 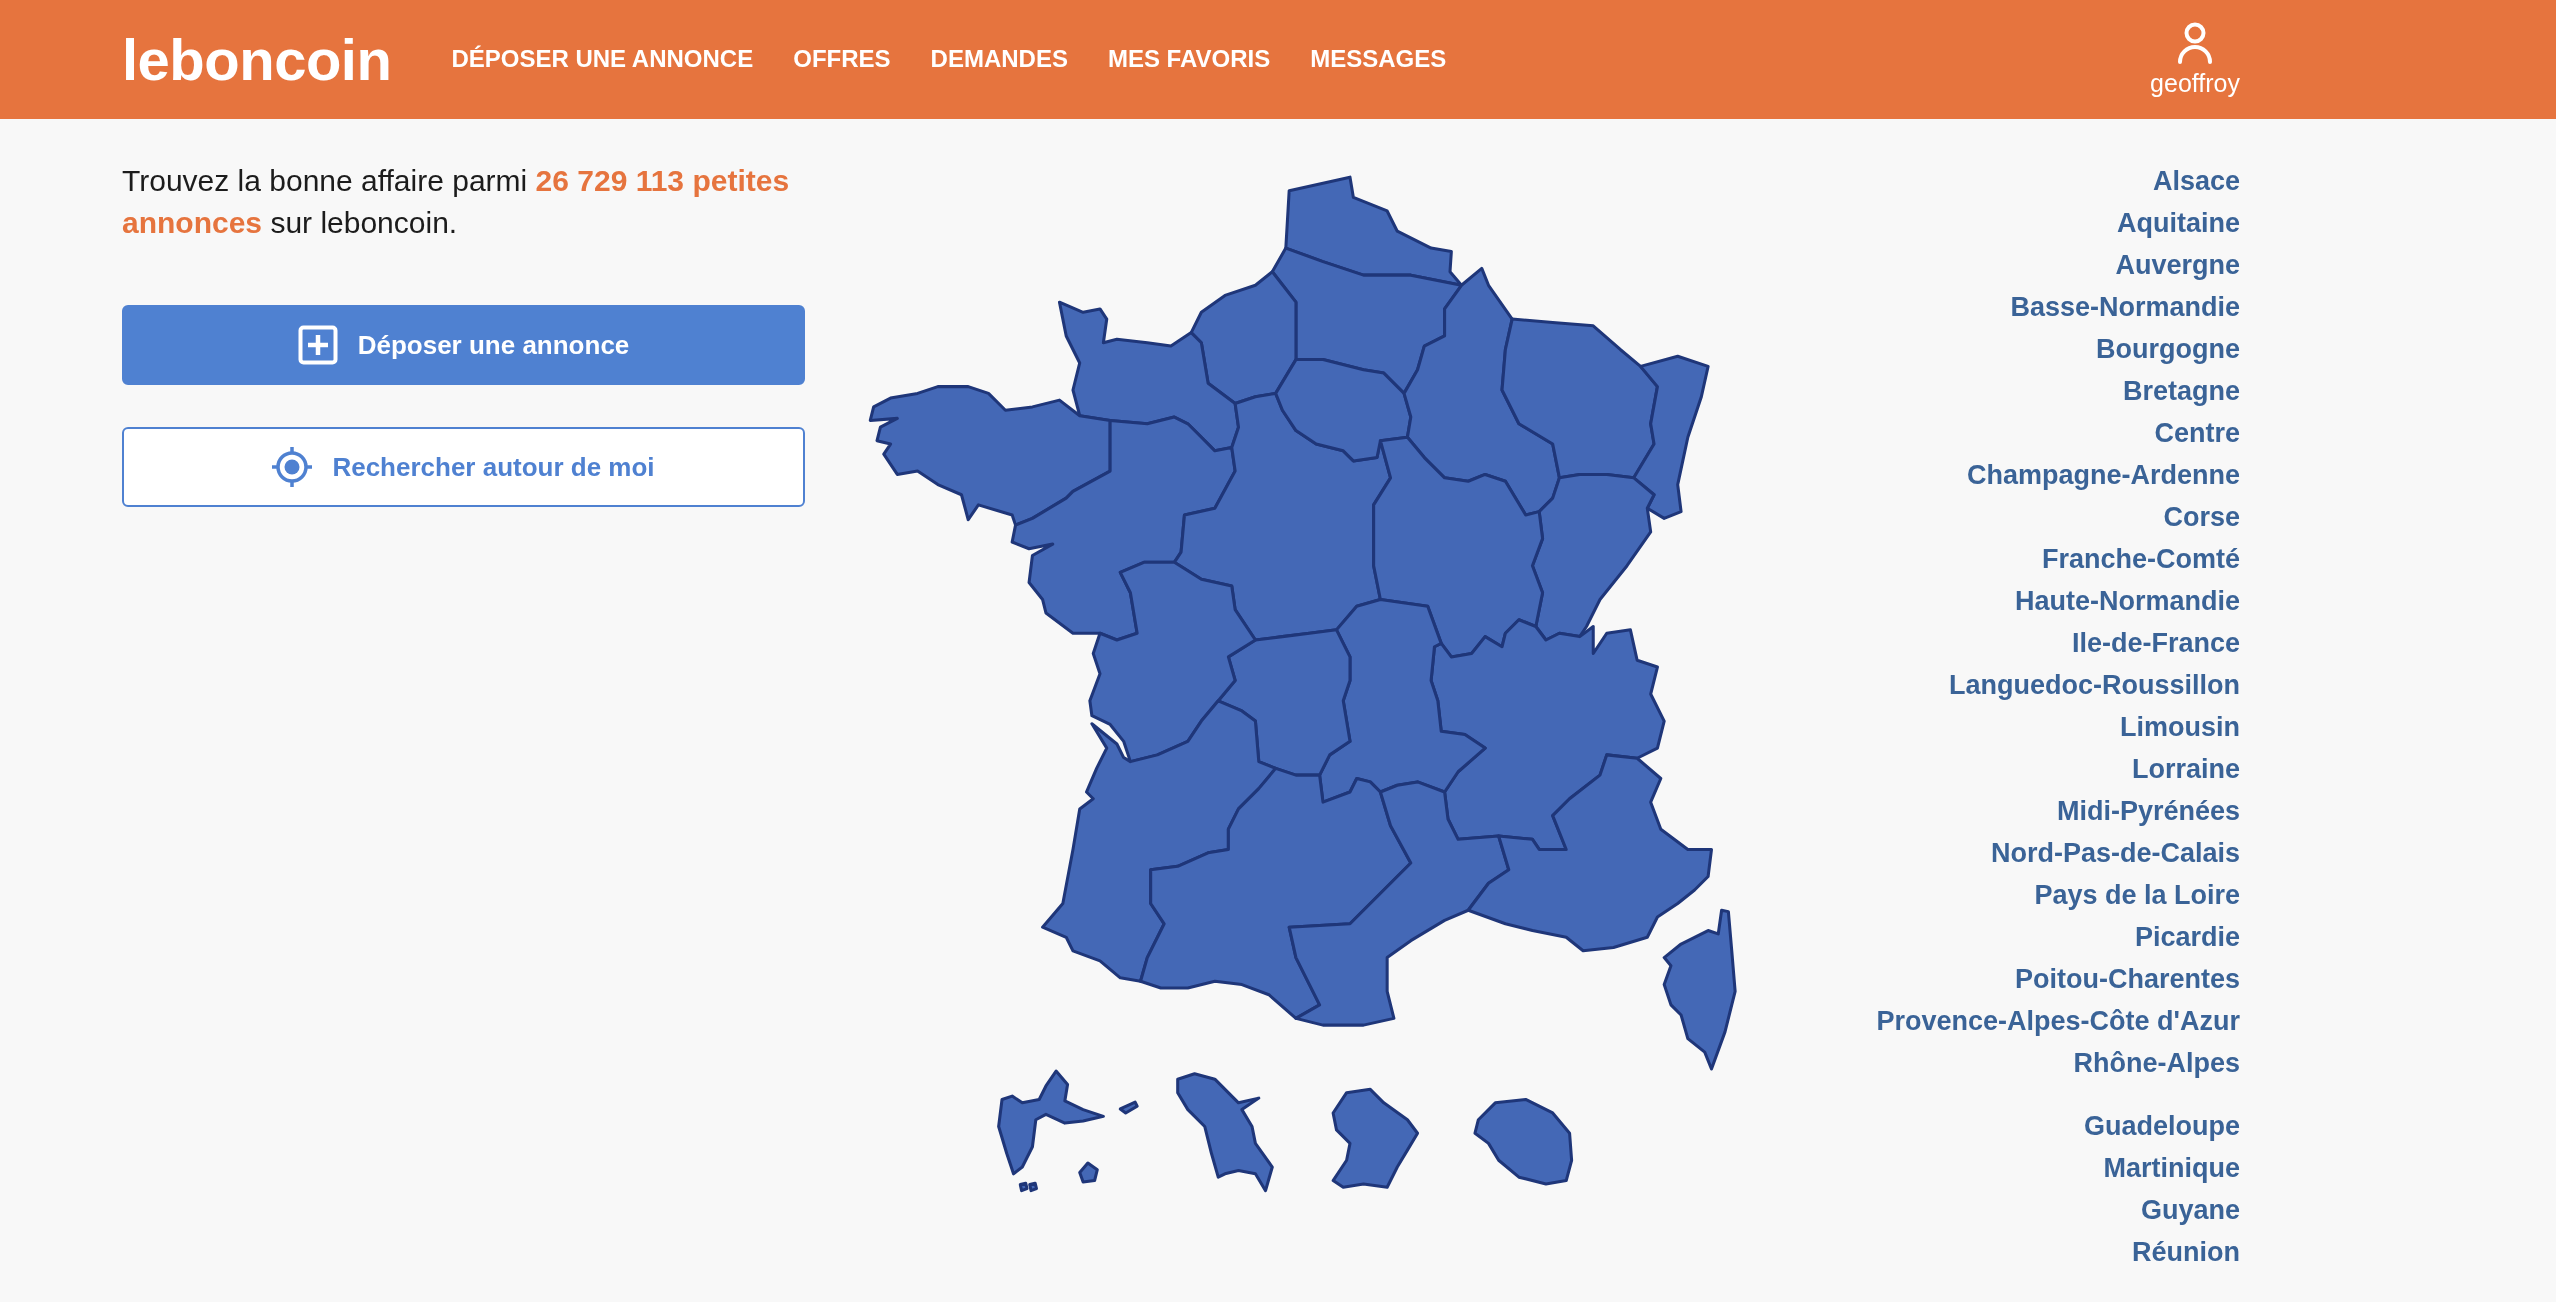 I want to click on region-link: Guadeloupe, so click(x=2162, y=1126).